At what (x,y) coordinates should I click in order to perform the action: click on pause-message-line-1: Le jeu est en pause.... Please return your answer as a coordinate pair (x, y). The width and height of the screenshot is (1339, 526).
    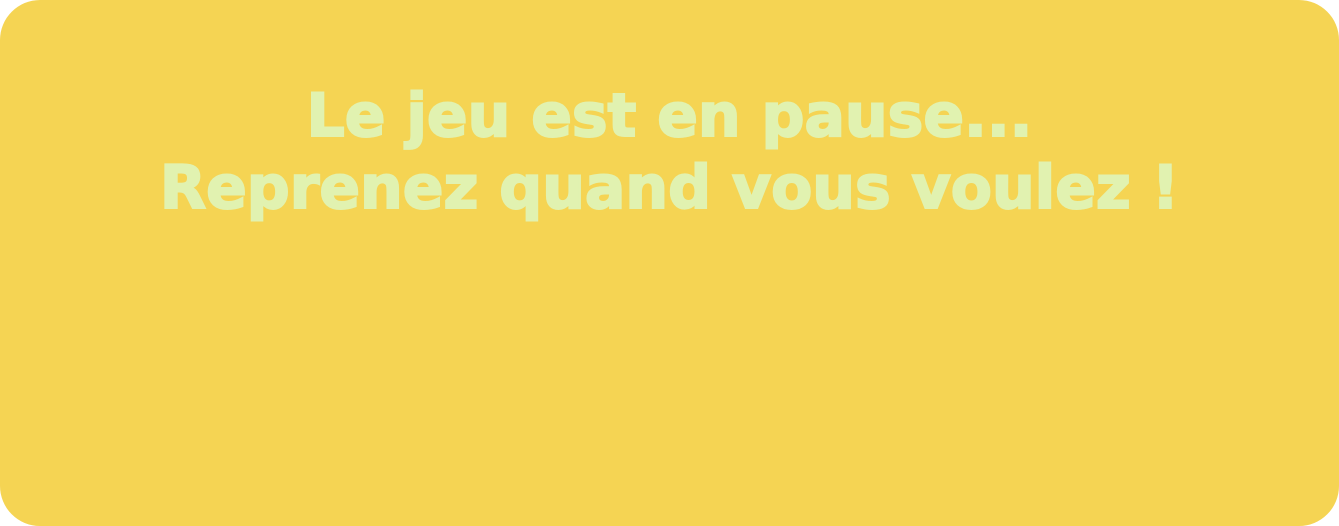
    Looking at the image, I should click on (670, 116).